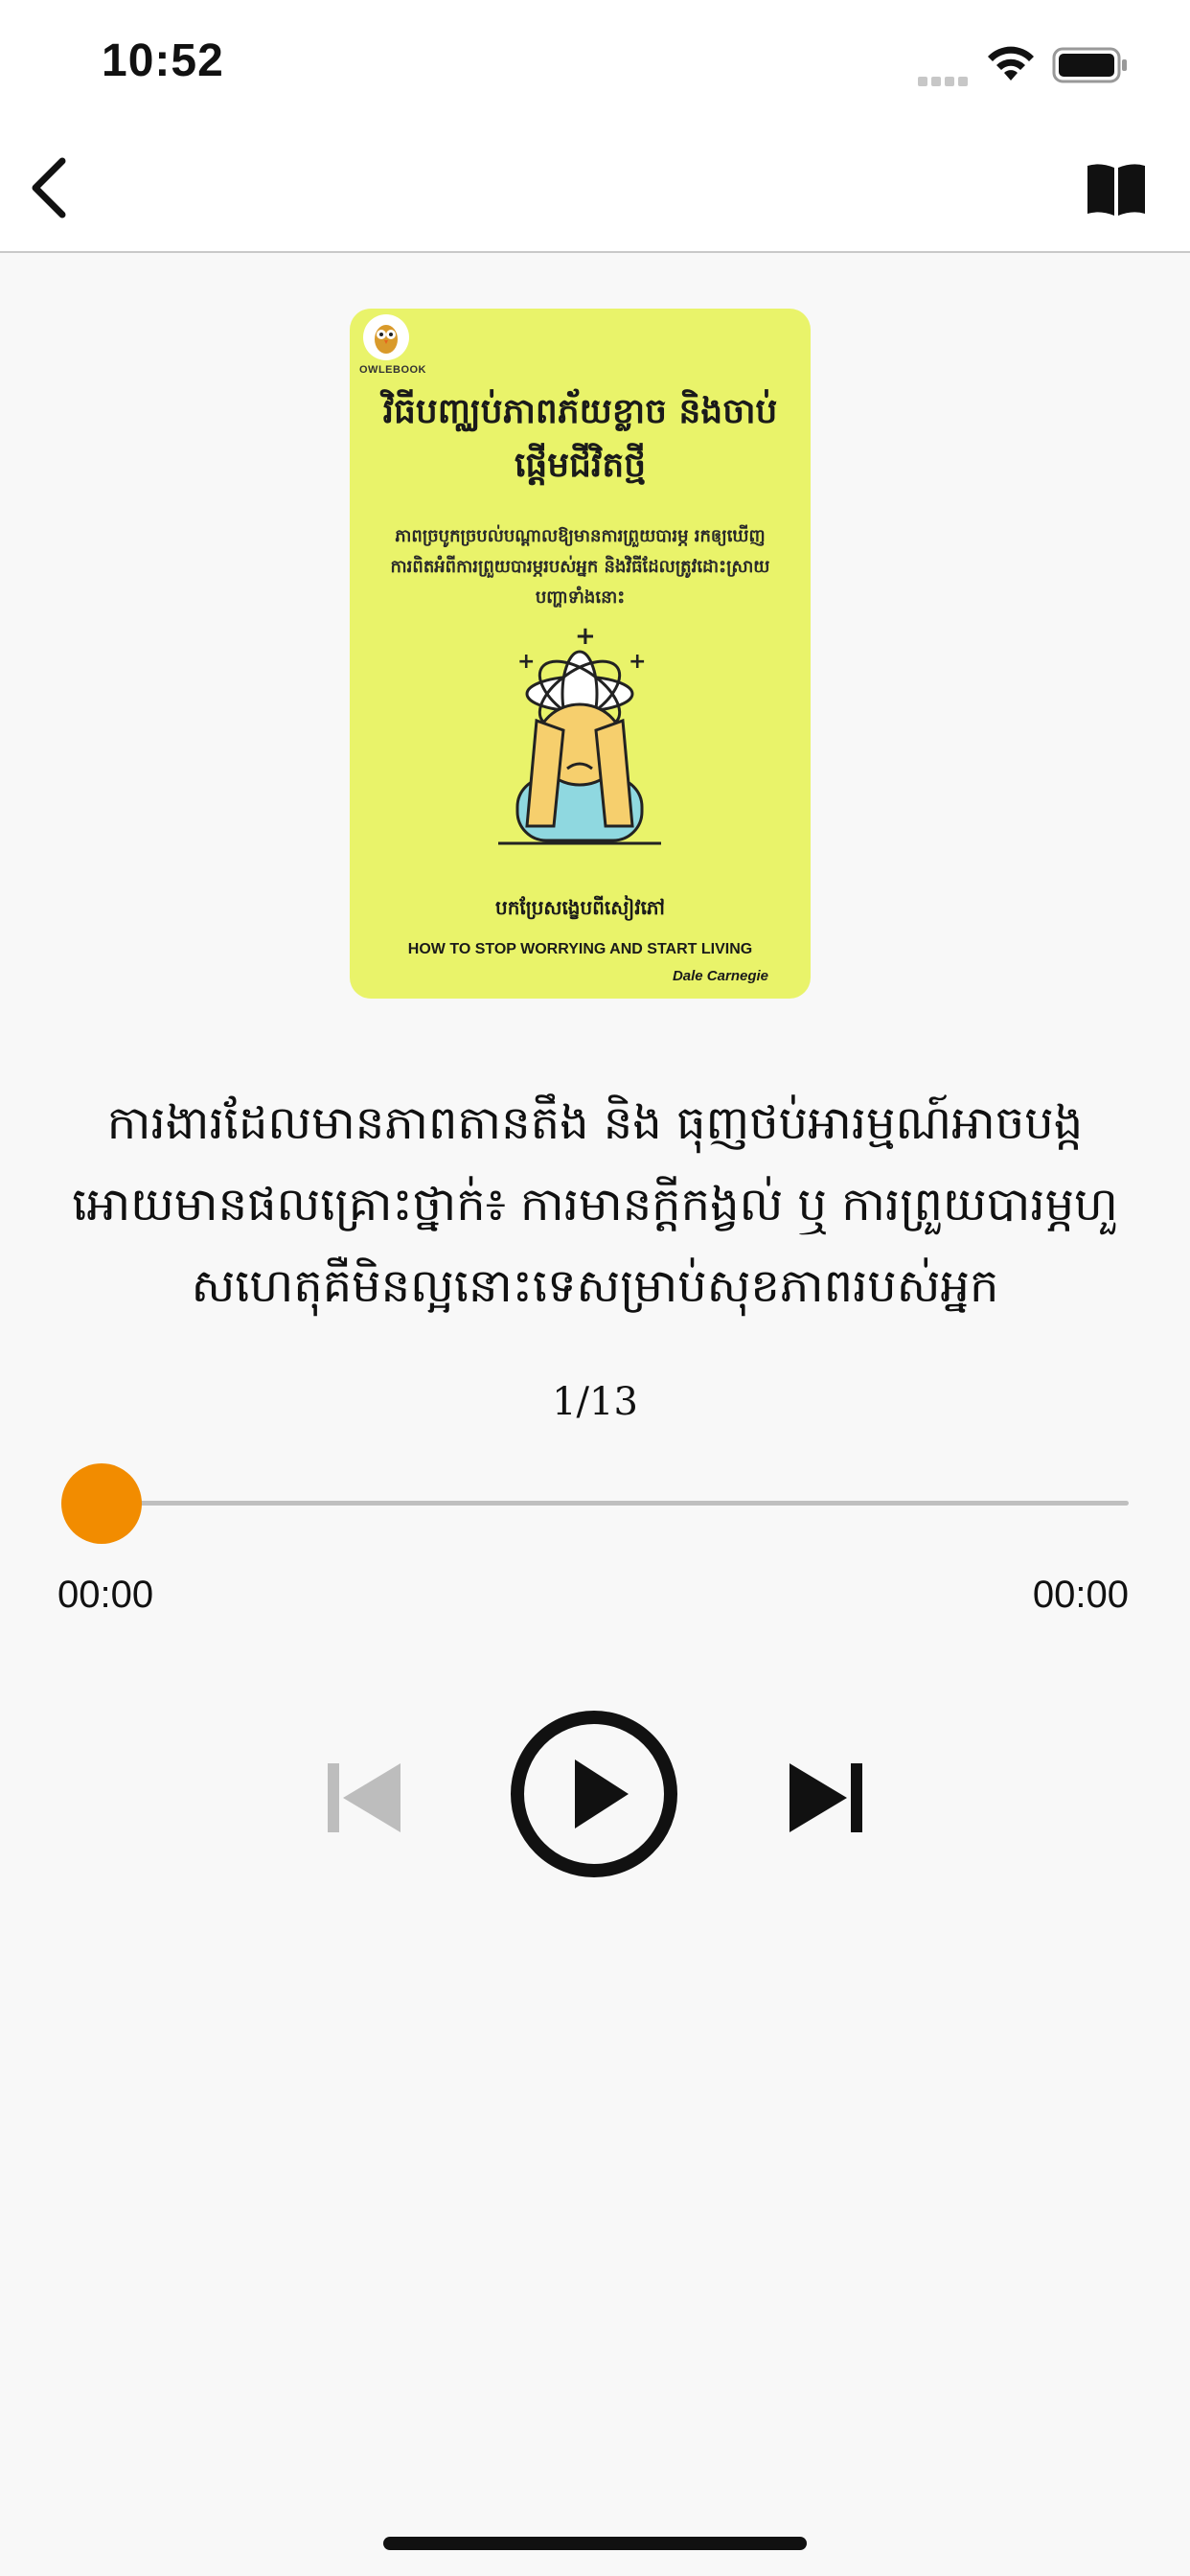 The width and height of the screenshot is (1190, 2576). Describe the element at coordinates (595, 63) in the screenshot. I see `status-bar: 10:52` at that location.